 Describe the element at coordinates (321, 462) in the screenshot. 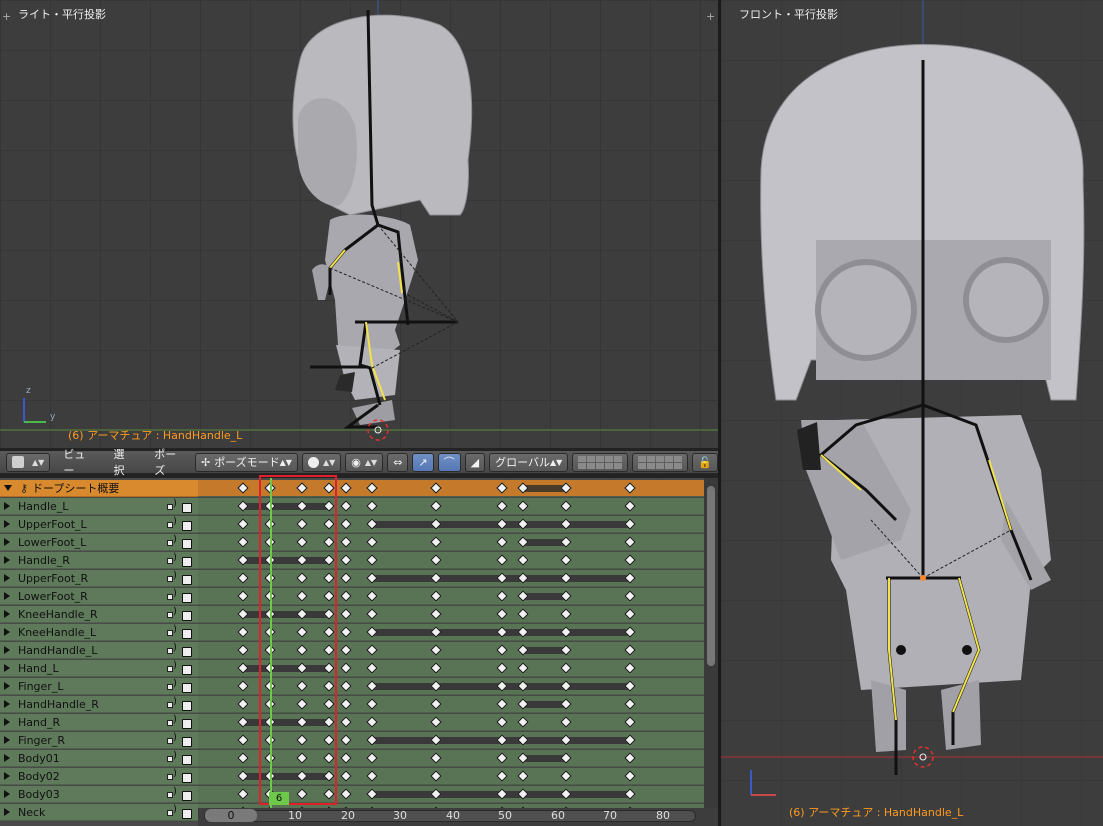

I see `viewport-shading-selector: ▲▼` at that location.